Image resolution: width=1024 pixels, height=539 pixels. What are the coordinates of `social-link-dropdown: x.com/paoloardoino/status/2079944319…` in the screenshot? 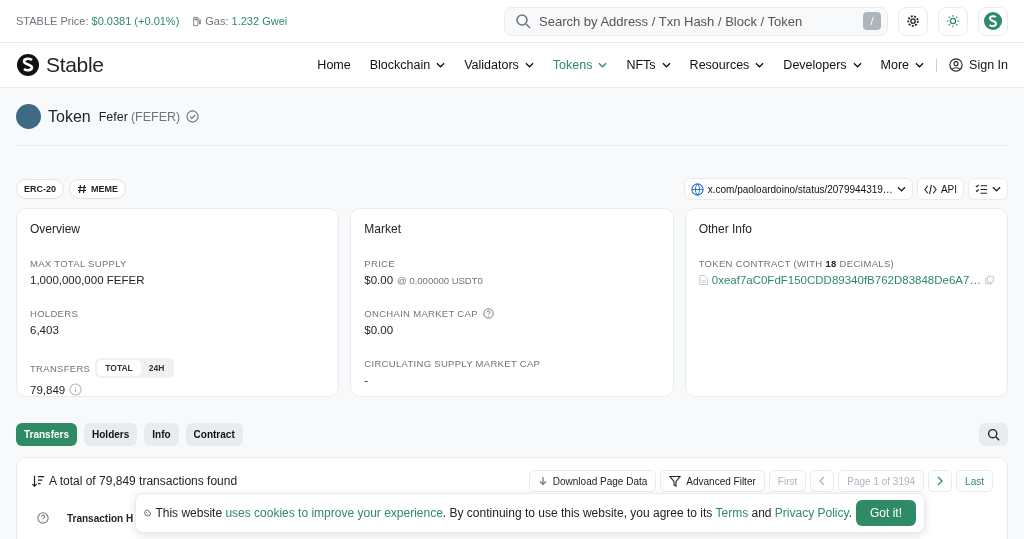 It's located at (798, 189).